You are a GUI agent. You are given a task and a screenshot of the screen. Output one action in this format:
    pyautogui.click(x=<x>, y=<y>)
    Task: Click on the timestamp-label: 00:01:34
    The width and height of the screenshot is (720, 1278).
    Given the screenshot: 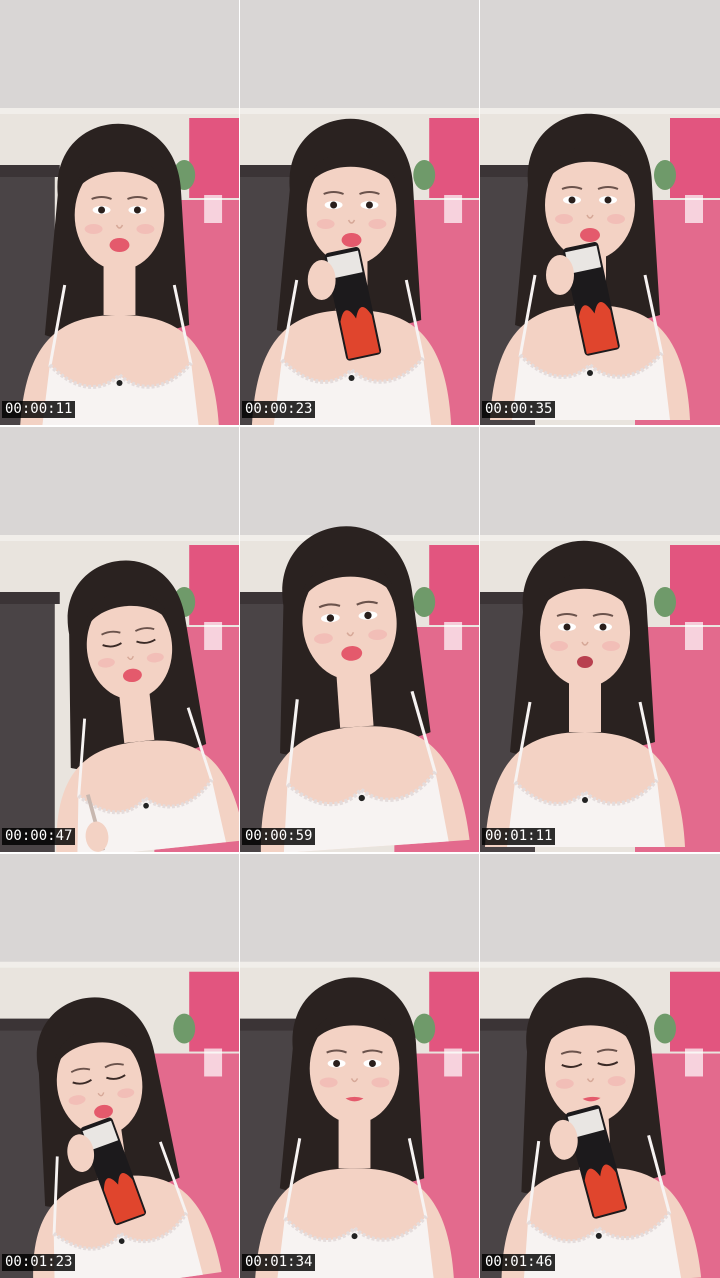 What is the action you would take?
    pyautogui.click(x=279, y=1262)
    